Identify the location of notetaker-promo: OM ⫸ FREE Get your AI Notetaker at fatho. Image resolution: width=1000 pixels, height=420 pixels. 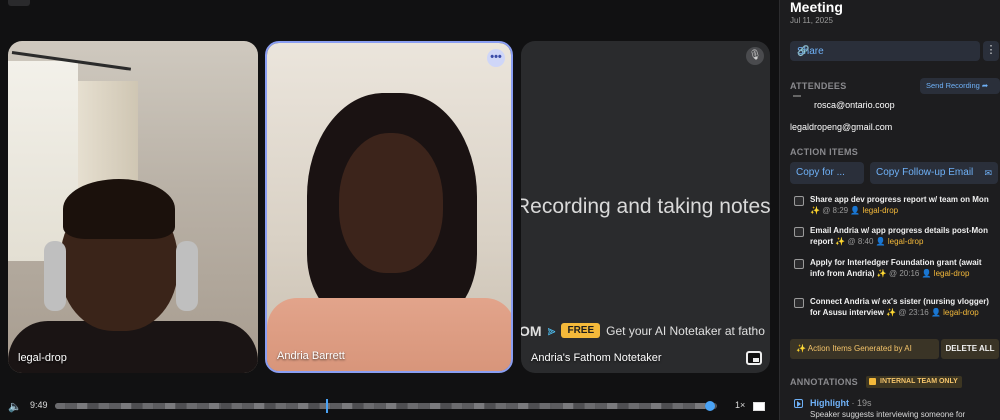
(643, 330).